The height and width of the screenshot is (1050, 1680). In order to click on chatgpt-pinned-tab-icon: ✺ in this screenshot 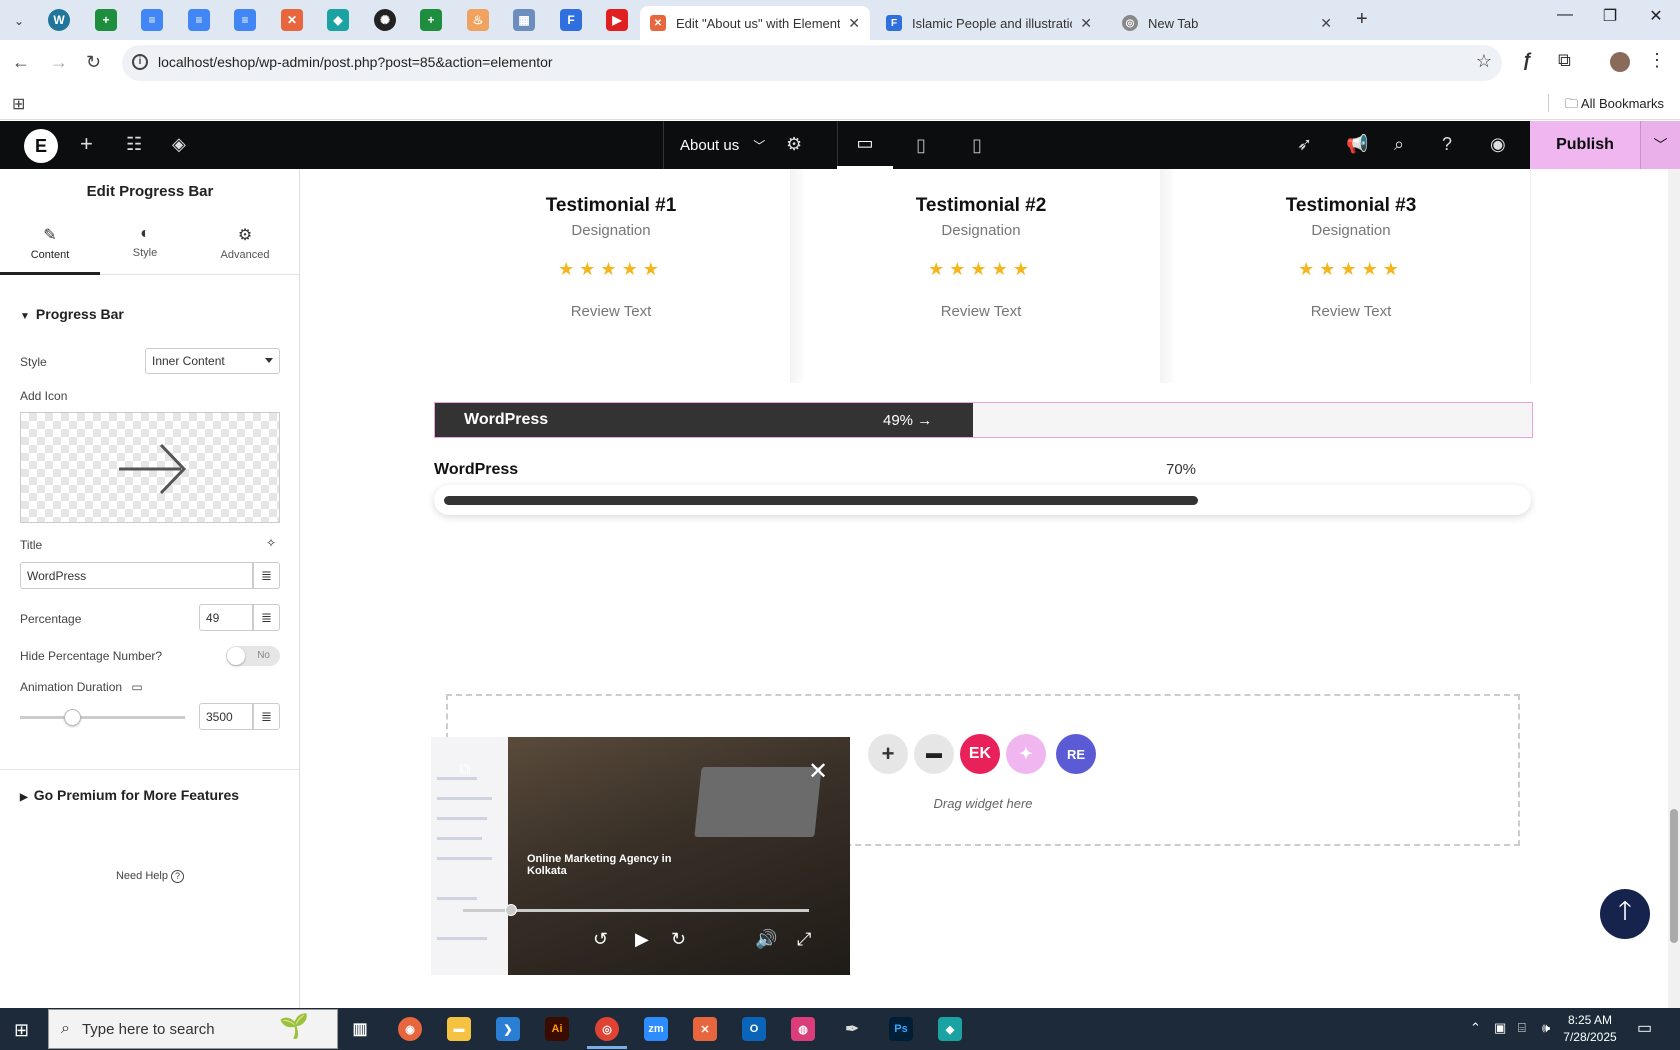, I will do `click(385, 20)`.